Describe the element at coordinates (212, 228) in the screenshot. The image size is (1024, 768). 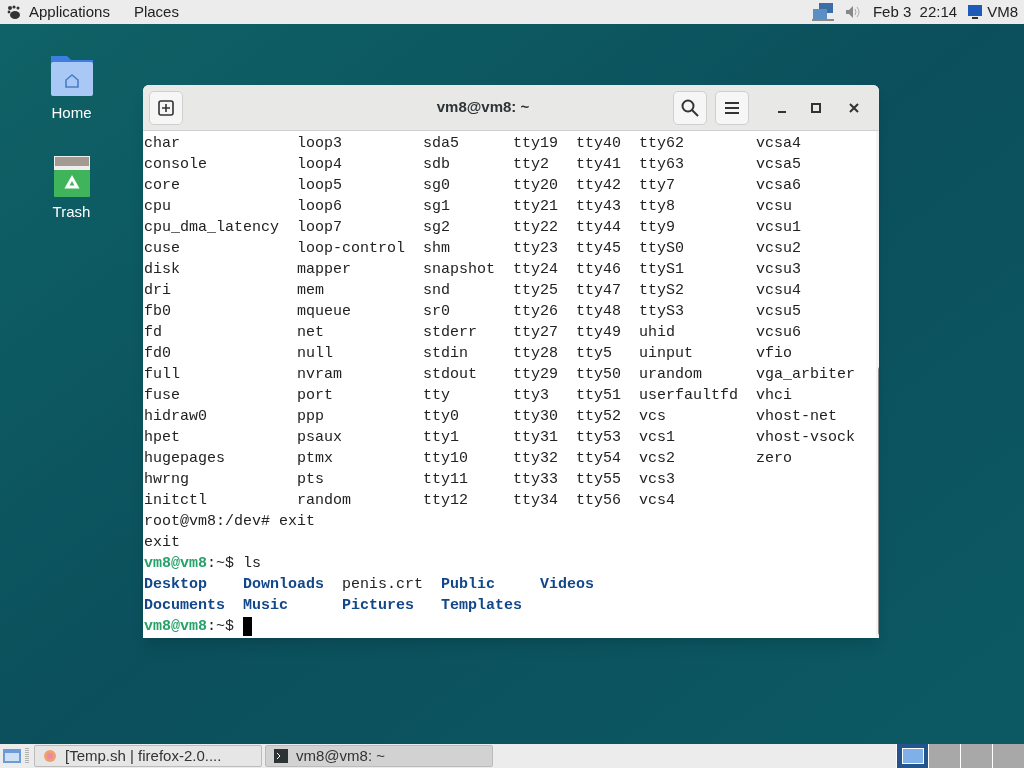
I see `file-name: cpu_dma_latency` at that location.